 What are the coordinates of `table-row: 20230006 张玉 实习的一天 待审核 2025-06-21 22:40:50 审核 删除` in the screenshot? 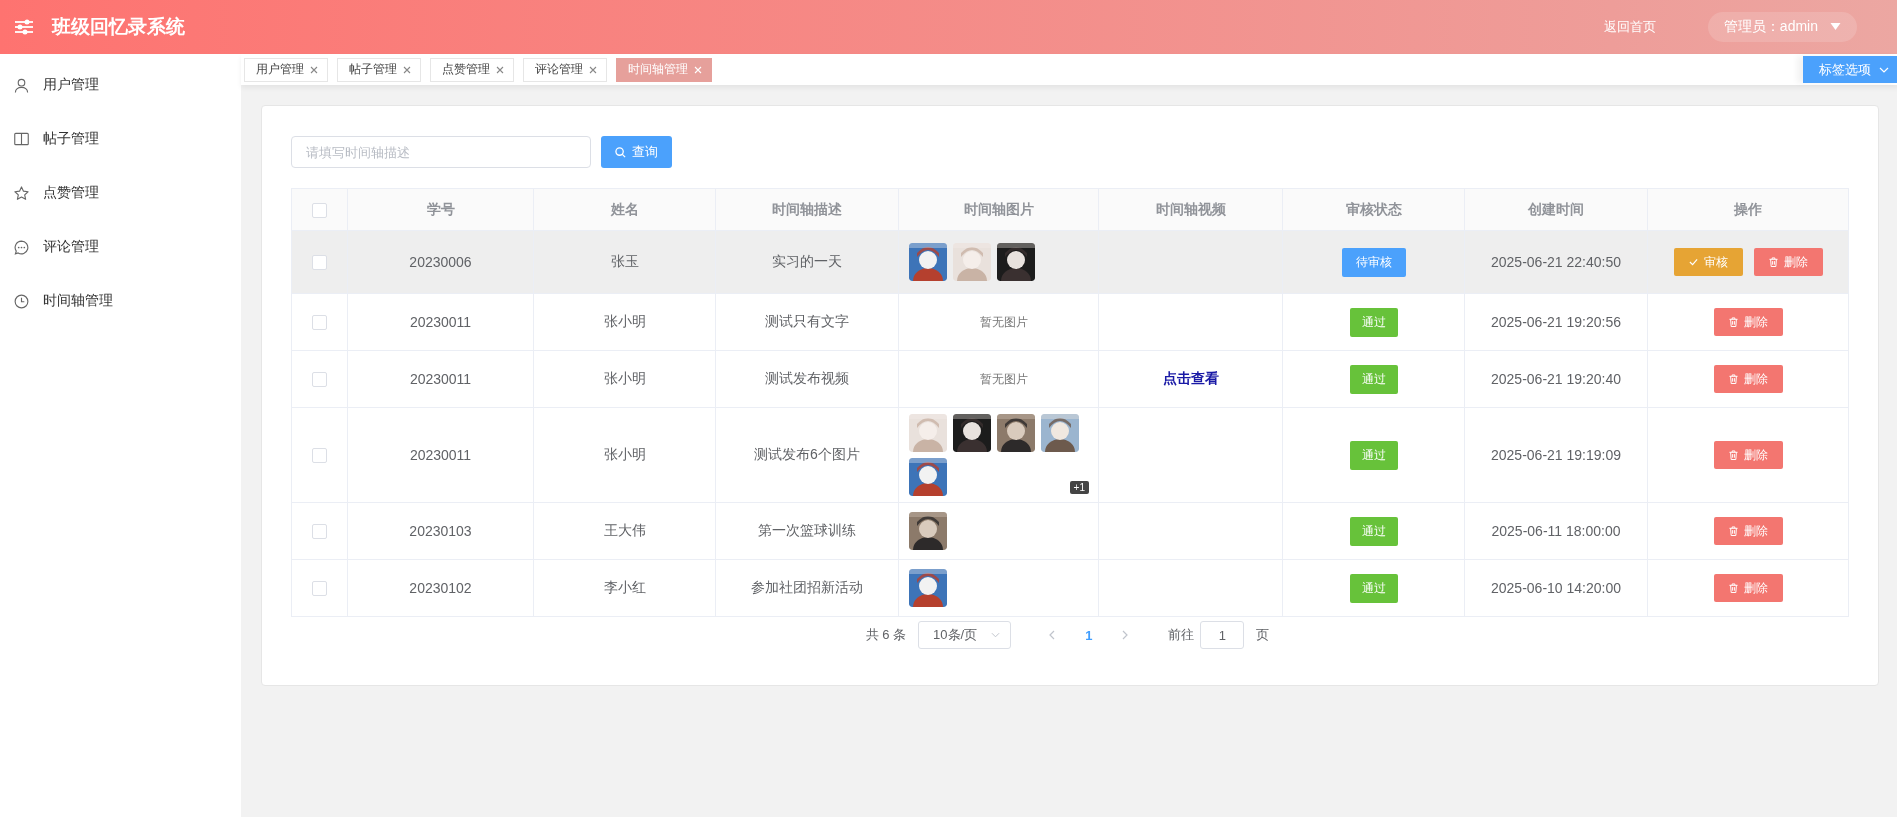 It's located at (1070, 262).